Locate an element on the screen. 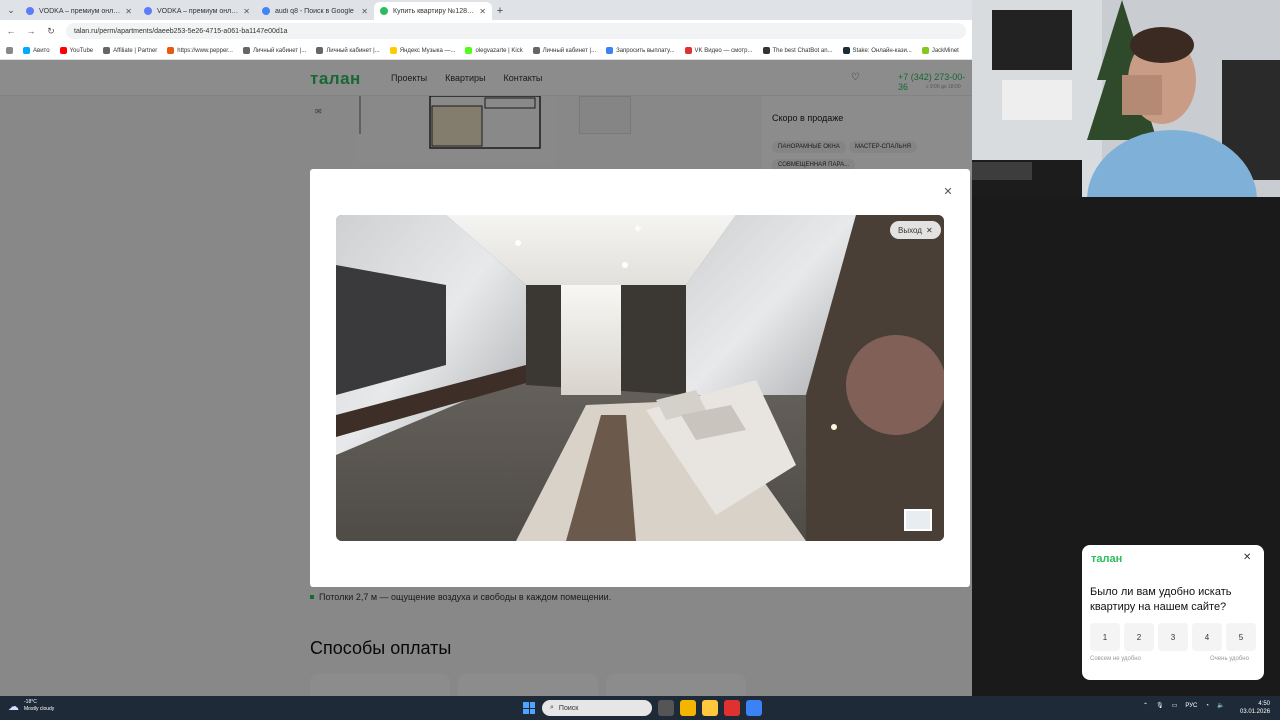 The height and width of the screenshot is (720, 1280). tab-vodka-2: VODKA – премиум онлайн-ка... ✕ is located at coordinates (197, 11).